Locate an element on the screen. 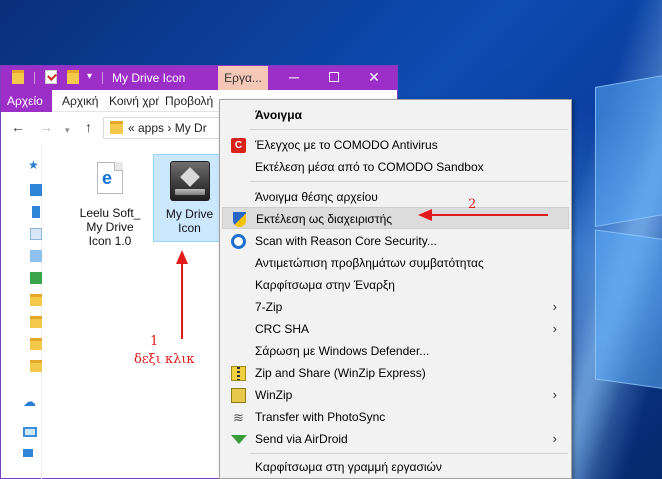  annotation-arrow-up is located at coordinates (182, 300).